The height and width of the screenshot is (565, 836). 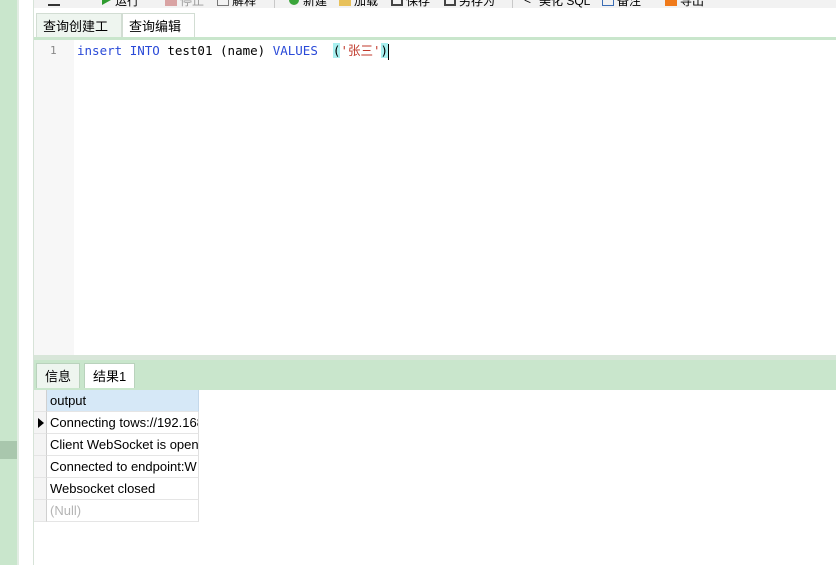 What do you see at coordinates (435, 35) in the screenshot?
I see `editor-tabs: 查询创建工具 查询编辑器` at bounding box center [435, 35].